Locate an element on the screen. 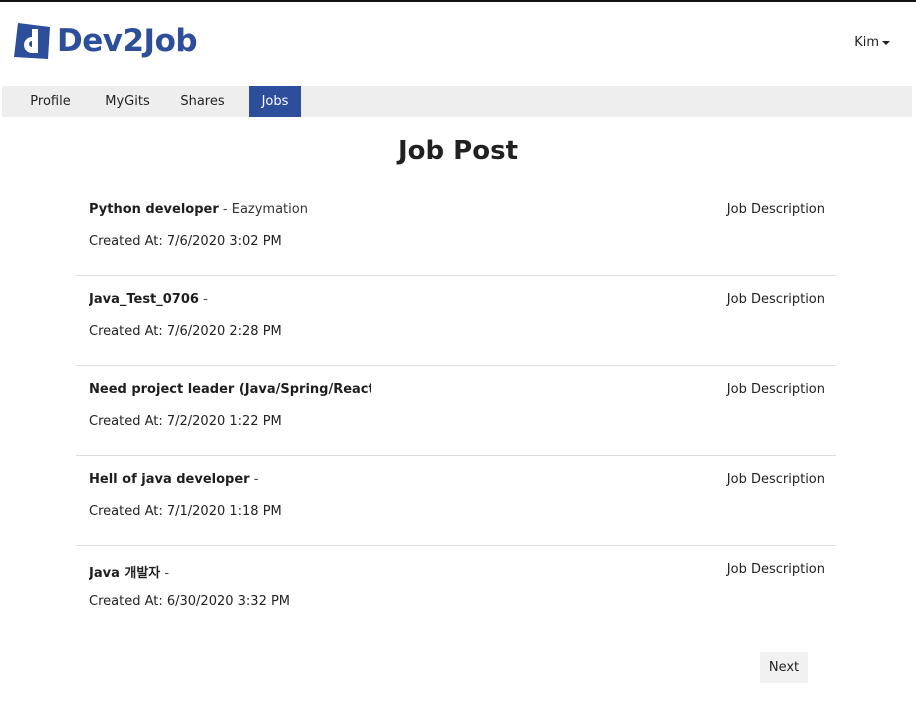 This screenshot has height=711, width=916. job-heading: Hell of java developer - is located at coordinates (173, 479).